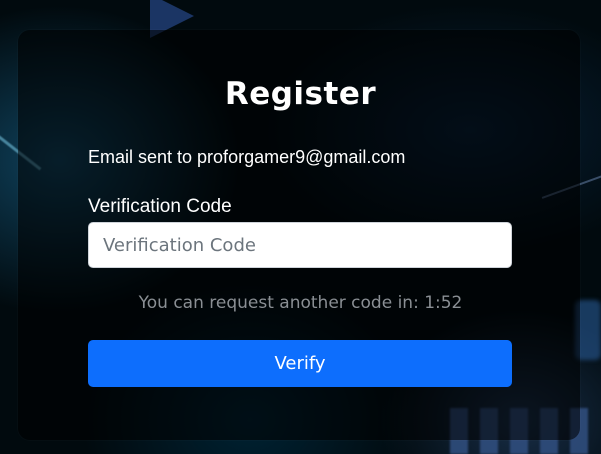 This screenshot has width=601, height=454. I want to click on verification-code-input, so click(300, 245).